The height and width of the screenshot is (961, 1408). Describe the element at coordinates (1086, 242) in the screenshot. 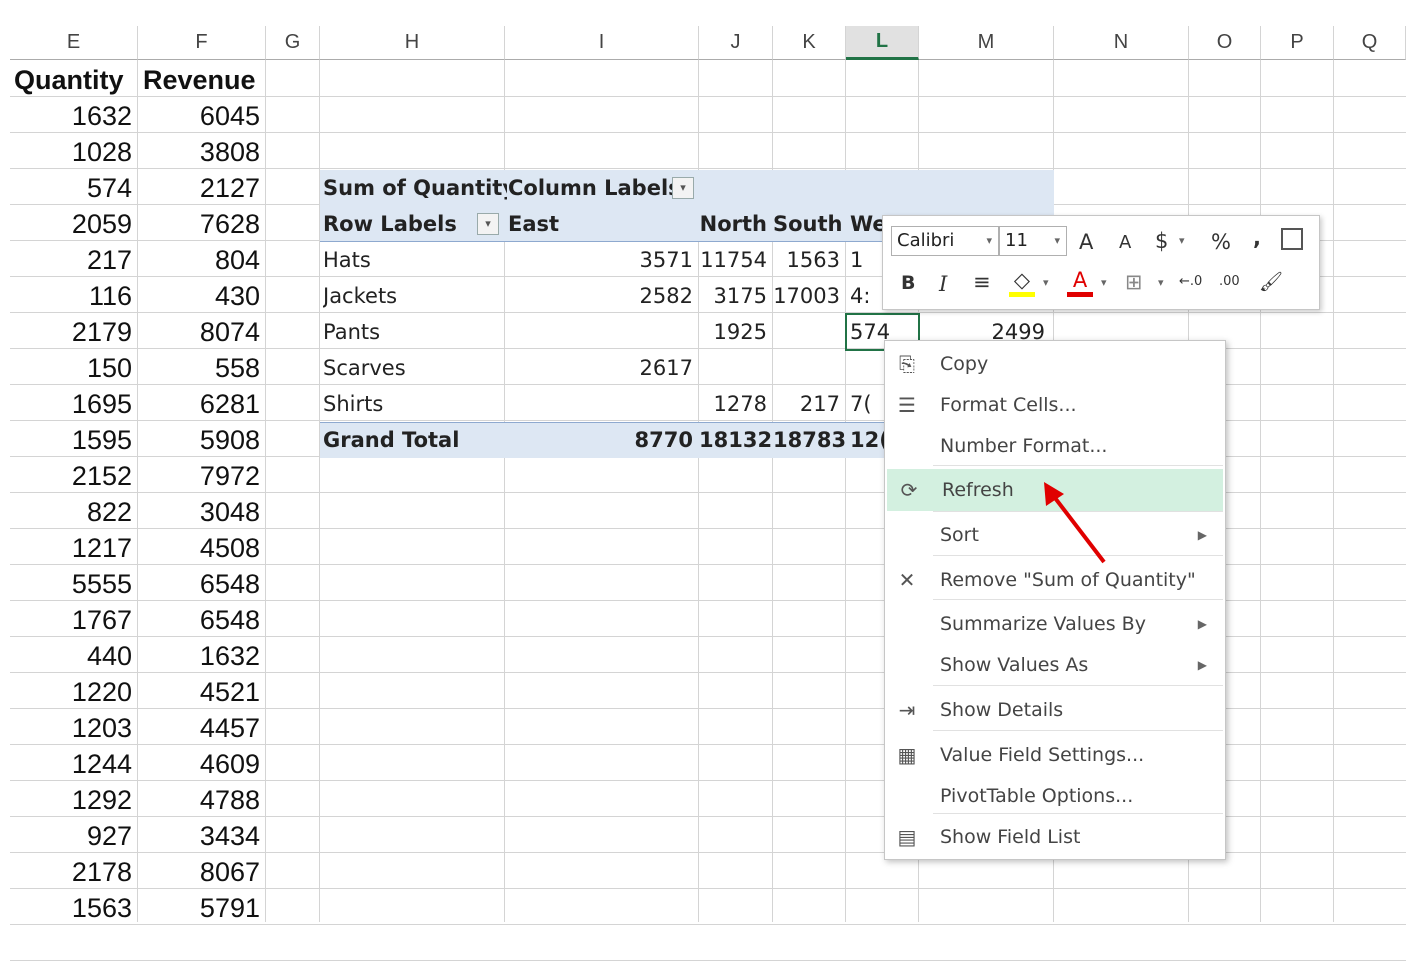

I see `font-grow-icon: A` at that location.